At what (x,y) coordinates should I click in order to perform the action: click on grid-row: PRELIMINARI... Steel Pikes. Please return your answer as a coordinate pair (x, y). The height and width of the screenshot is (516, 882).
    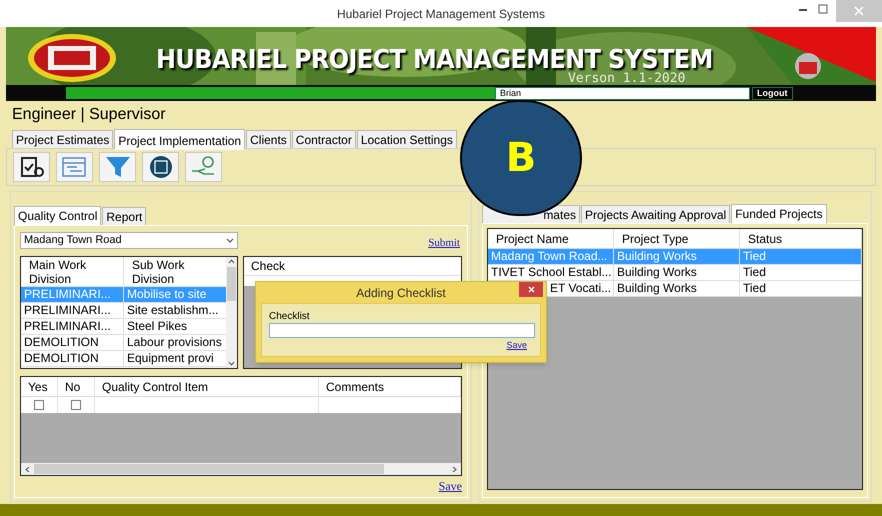
    Looking at the image, I should click on (123, 327).